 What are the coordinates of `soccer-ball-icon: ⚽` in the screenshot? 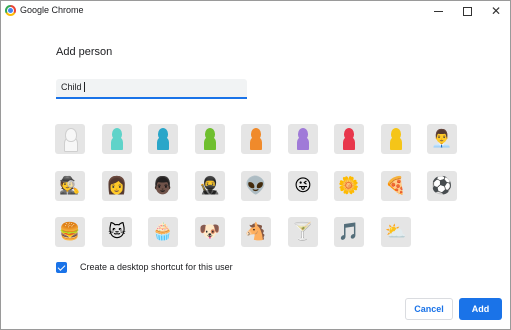 It's located at (442, 185).